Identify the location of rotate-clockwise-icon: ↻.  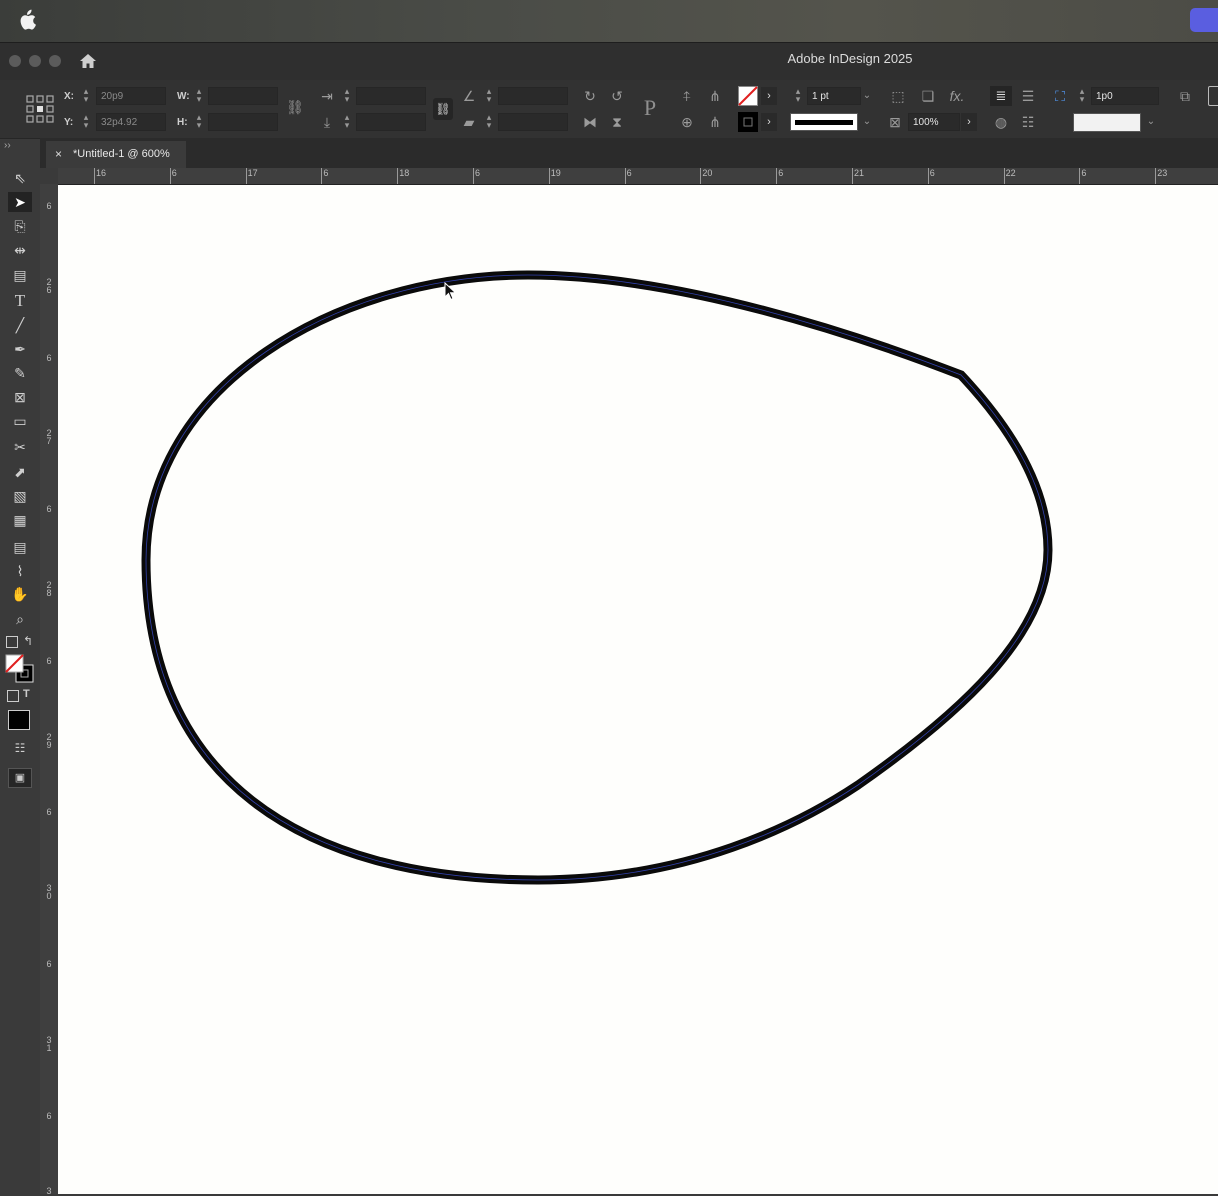
(590, 96).